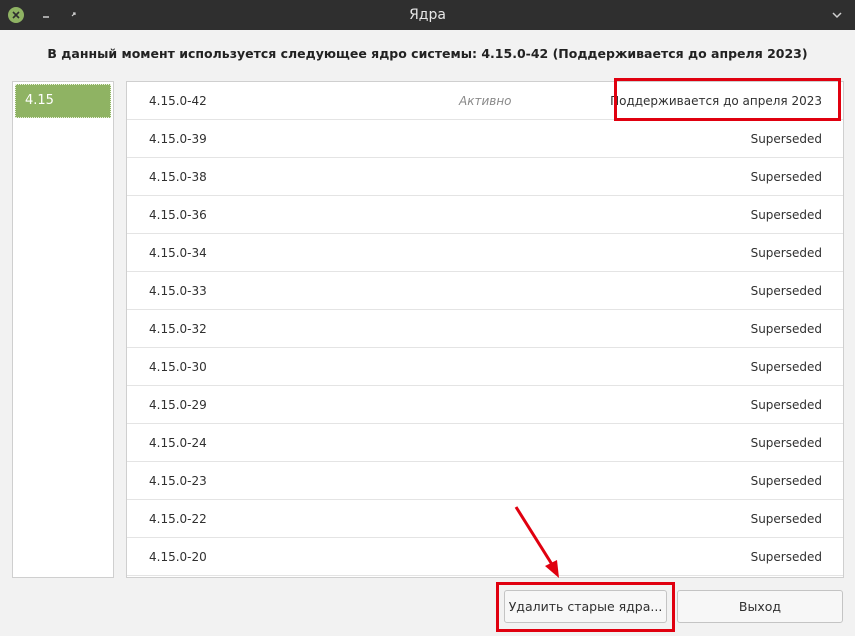 The height and width of the screenshot is (636, 855). I want to click on annotation-arrow-icon, so click(536, 542).